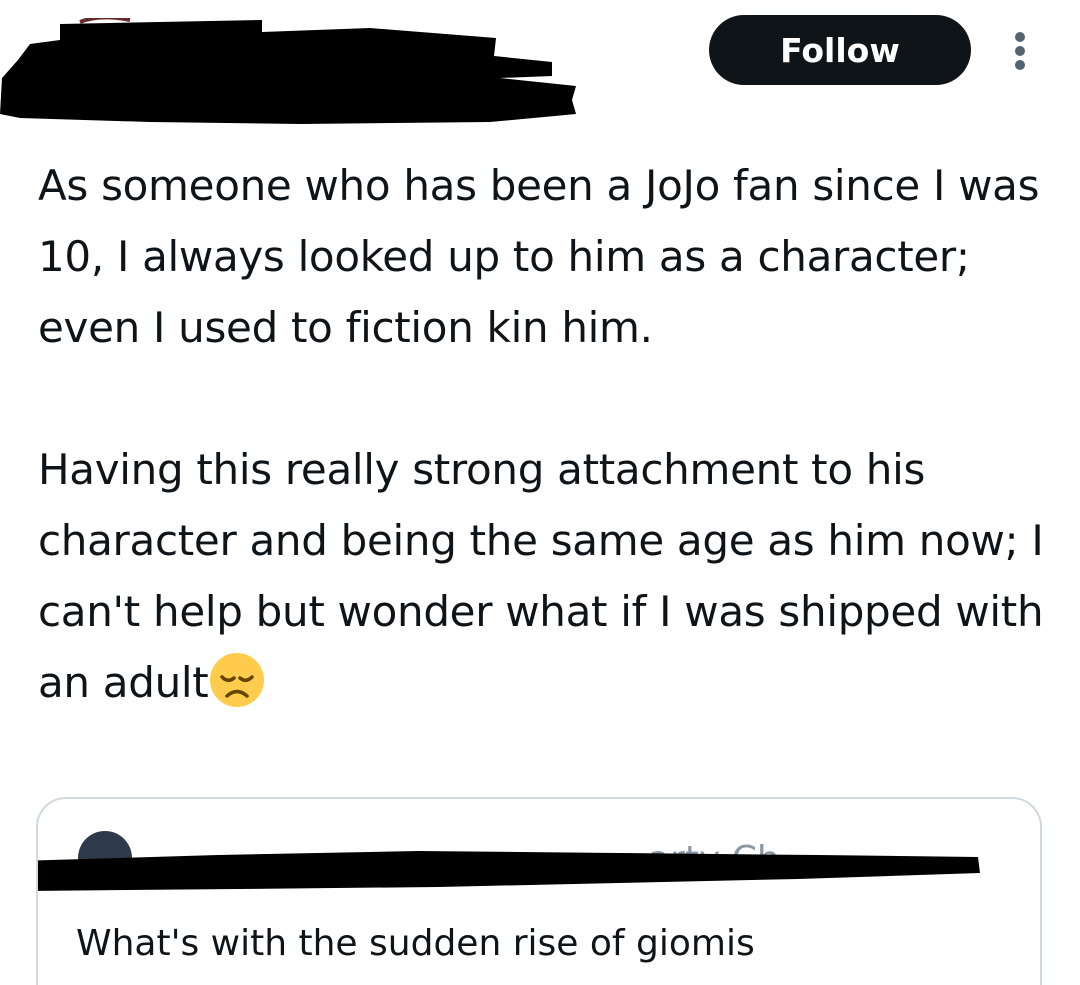 Image resolution: width=1080 pixels, height=985 pixels. I want to click on redacted-author-name, so click(288, 71).